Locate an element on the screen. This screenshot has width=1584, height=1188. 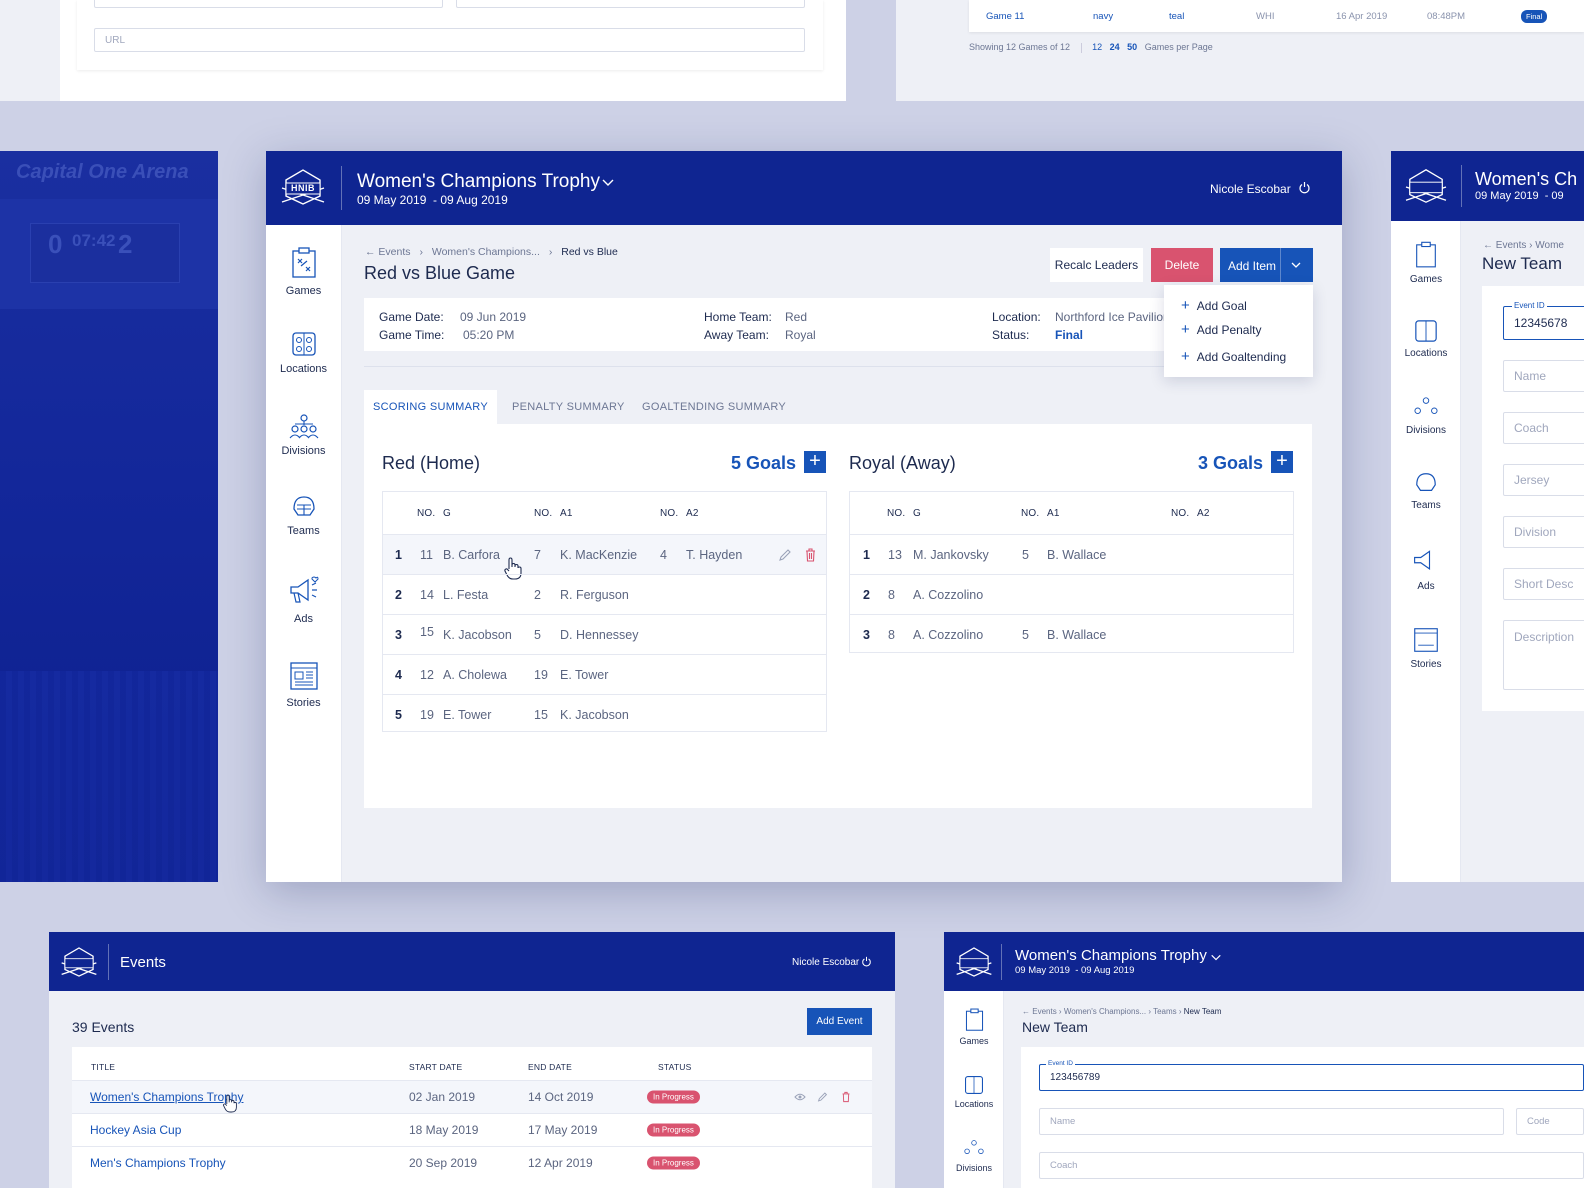
game-name: Game 11 is located at coordinates (1005, 16).